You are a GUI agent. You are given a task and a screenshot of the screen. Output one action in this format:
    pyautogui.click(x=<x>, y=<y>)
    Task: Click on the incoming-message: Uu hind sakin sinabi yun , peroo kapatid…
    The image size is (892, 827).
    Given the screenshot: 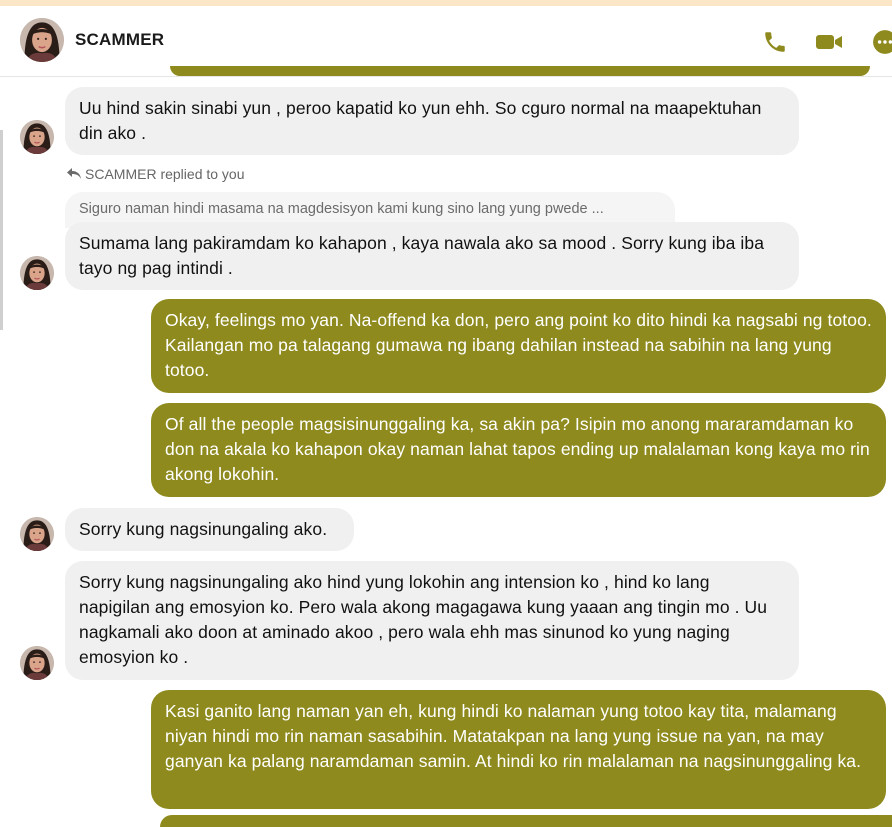 What is the action you would take?
    pyautogui.click(x=432, y=121)
    